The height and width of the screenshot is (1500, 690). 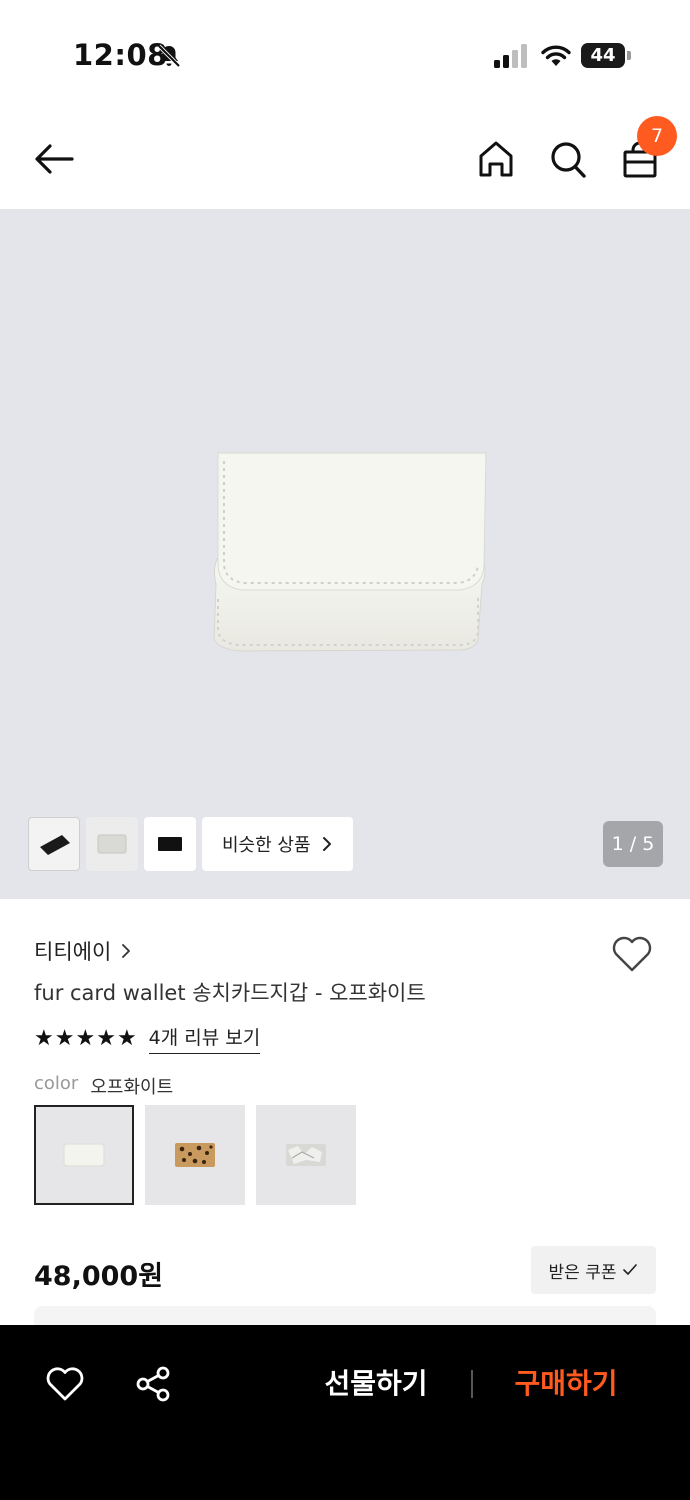 I want to click on swatch-silver, so click(x=306, y=1155).